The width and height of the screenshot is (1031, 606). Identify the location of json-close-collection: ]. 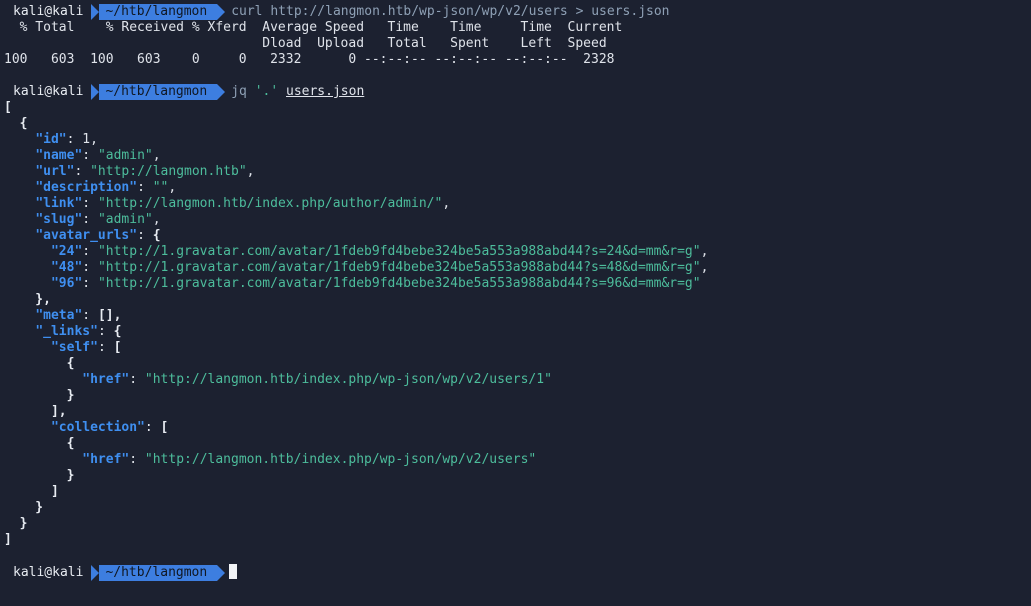
(31, 491).